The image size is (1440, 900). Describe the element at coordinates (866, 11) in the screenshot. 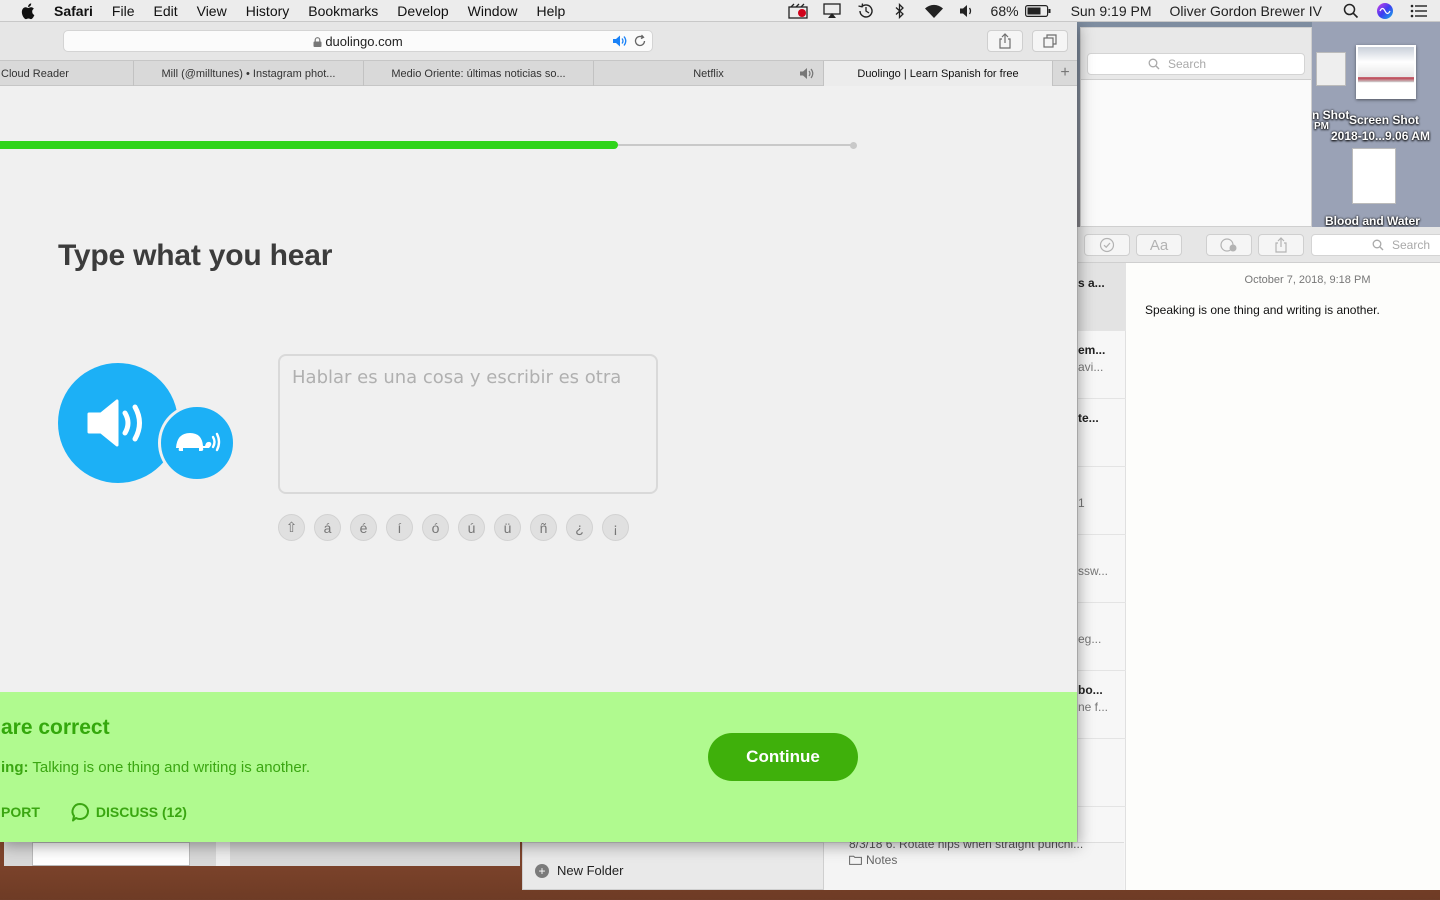

I see `time-machine-icon` at that location.